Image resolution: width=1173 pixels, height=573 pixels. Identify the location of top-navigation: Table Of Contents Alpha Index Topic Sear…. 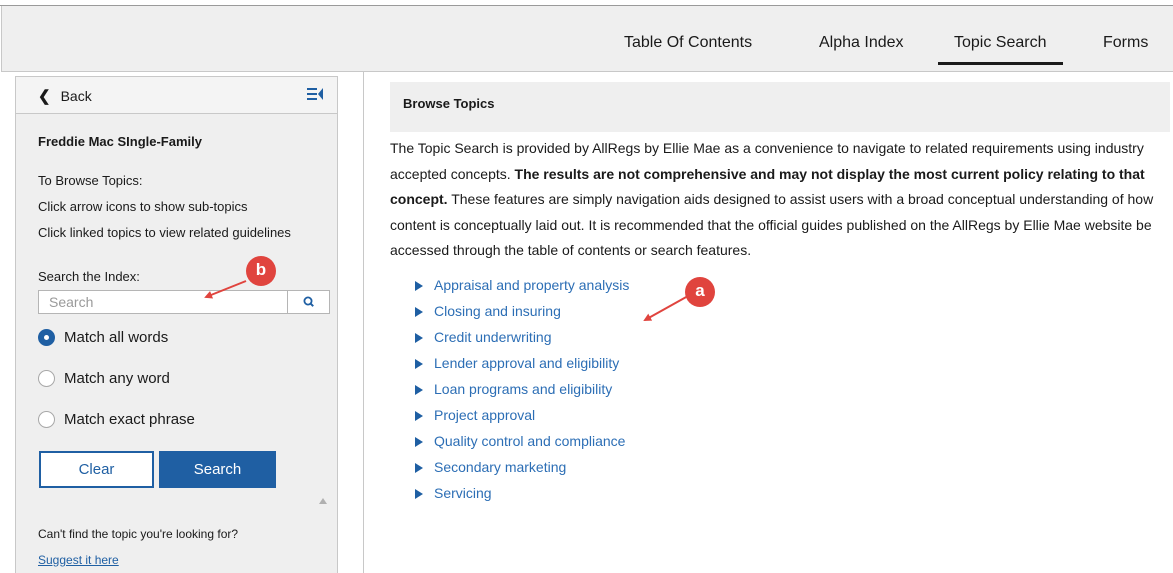
(587, 39).